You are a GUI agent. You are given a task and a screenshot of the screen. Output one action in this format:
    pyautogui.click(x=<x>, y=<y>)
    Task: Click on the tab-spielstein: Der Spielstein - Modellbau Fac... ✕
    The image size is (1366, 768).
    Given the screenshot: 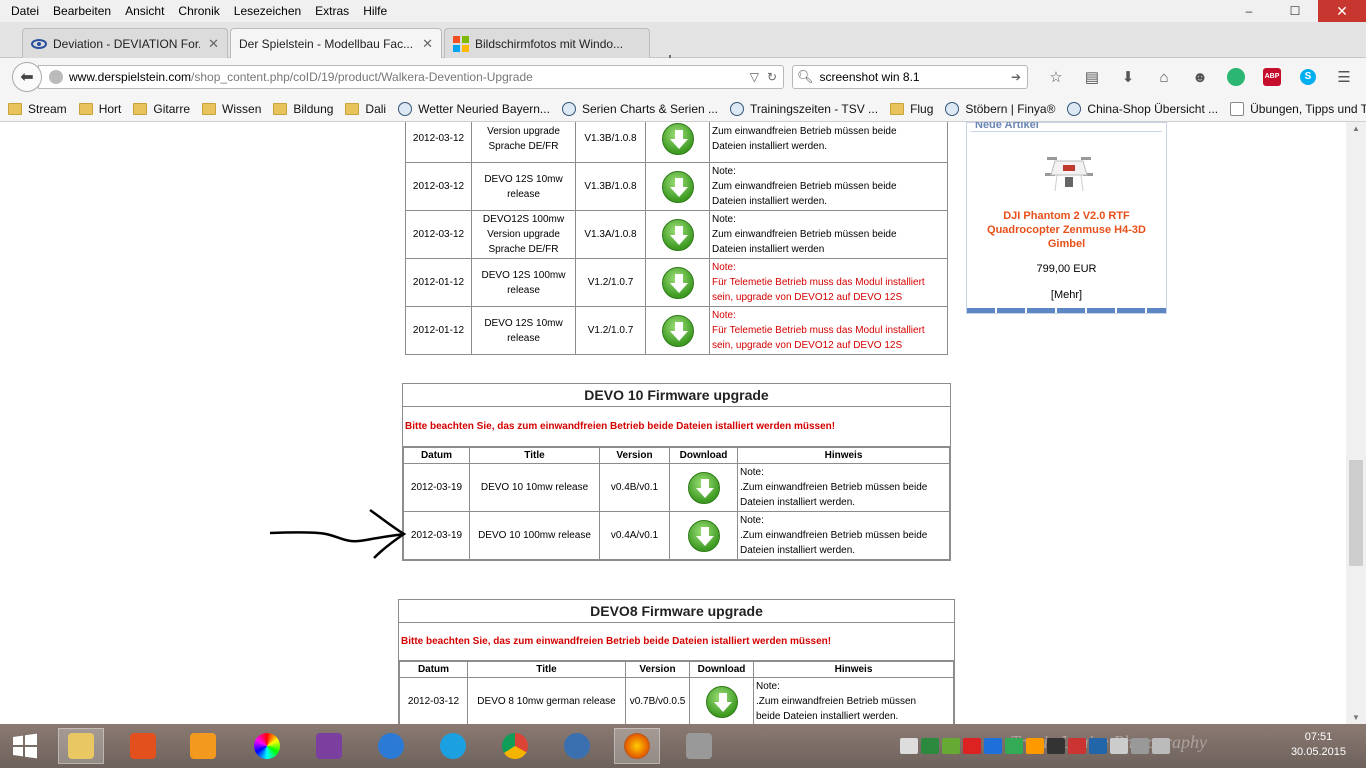 What is the action you would take?
    pyautogui.click(x=336, y=43)
    